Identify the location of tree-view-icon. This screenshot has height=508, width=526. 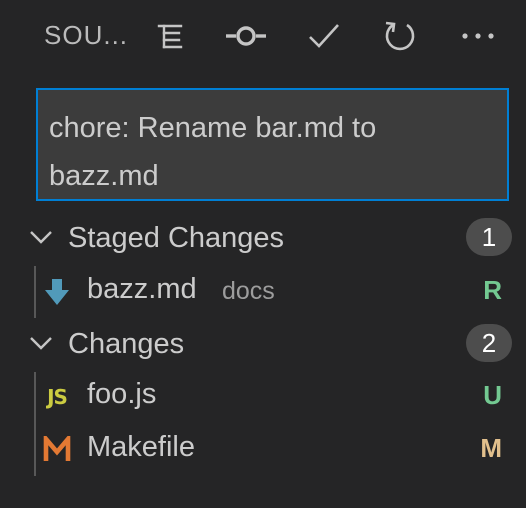
(170, 36).